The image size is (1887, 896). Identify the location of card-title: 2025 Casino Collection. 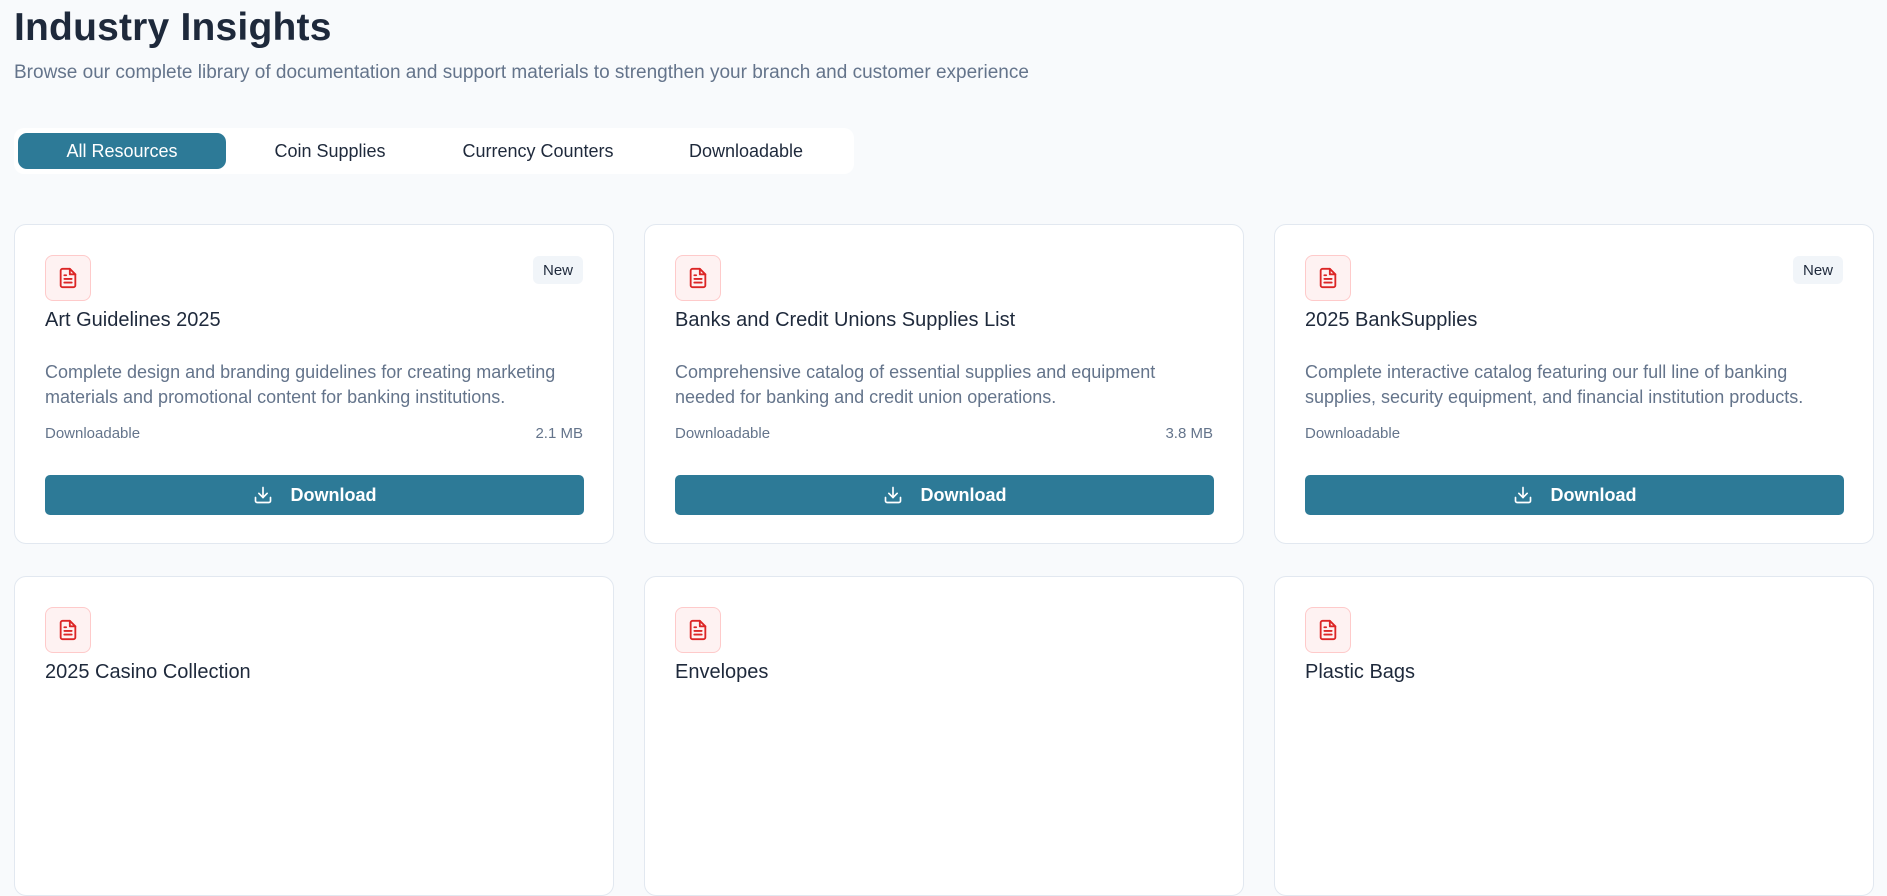
(148, 672).